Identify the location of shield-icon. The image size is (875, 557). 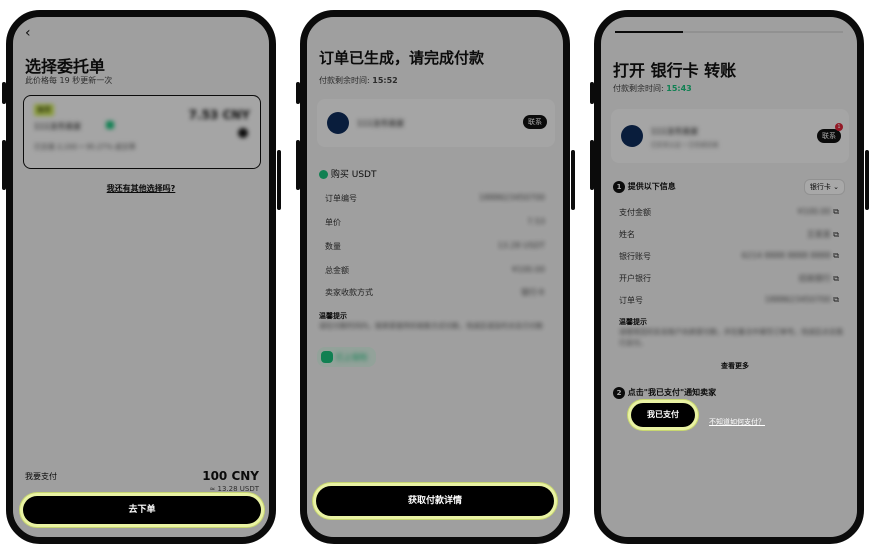
(327, 357).